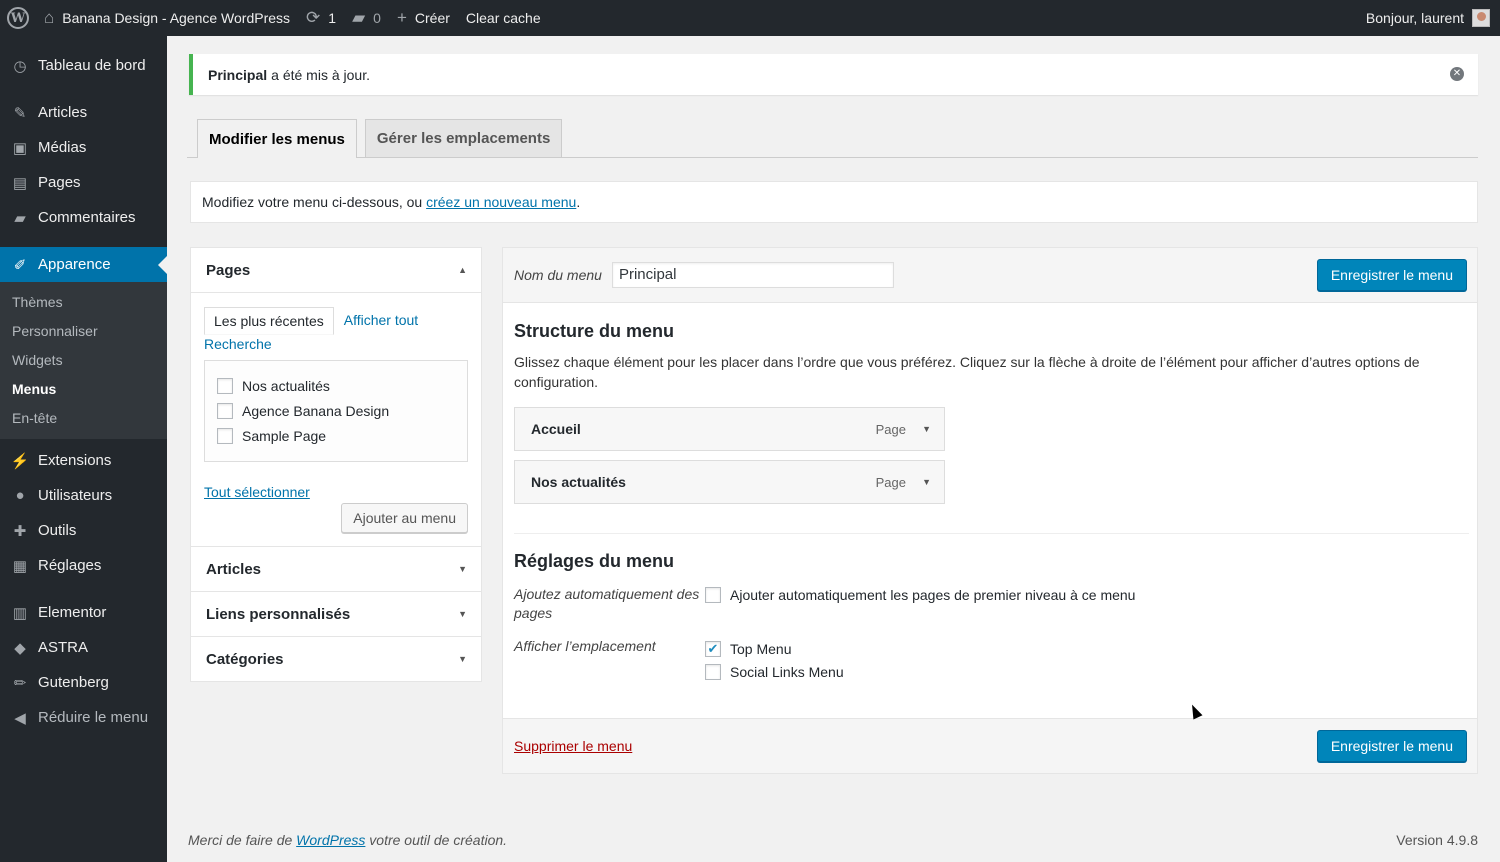  What do you see at coordinates (381, 321) in the screenshot?
I see `subtab-view-all: Afficher tout` at bounding box center [381, 321].